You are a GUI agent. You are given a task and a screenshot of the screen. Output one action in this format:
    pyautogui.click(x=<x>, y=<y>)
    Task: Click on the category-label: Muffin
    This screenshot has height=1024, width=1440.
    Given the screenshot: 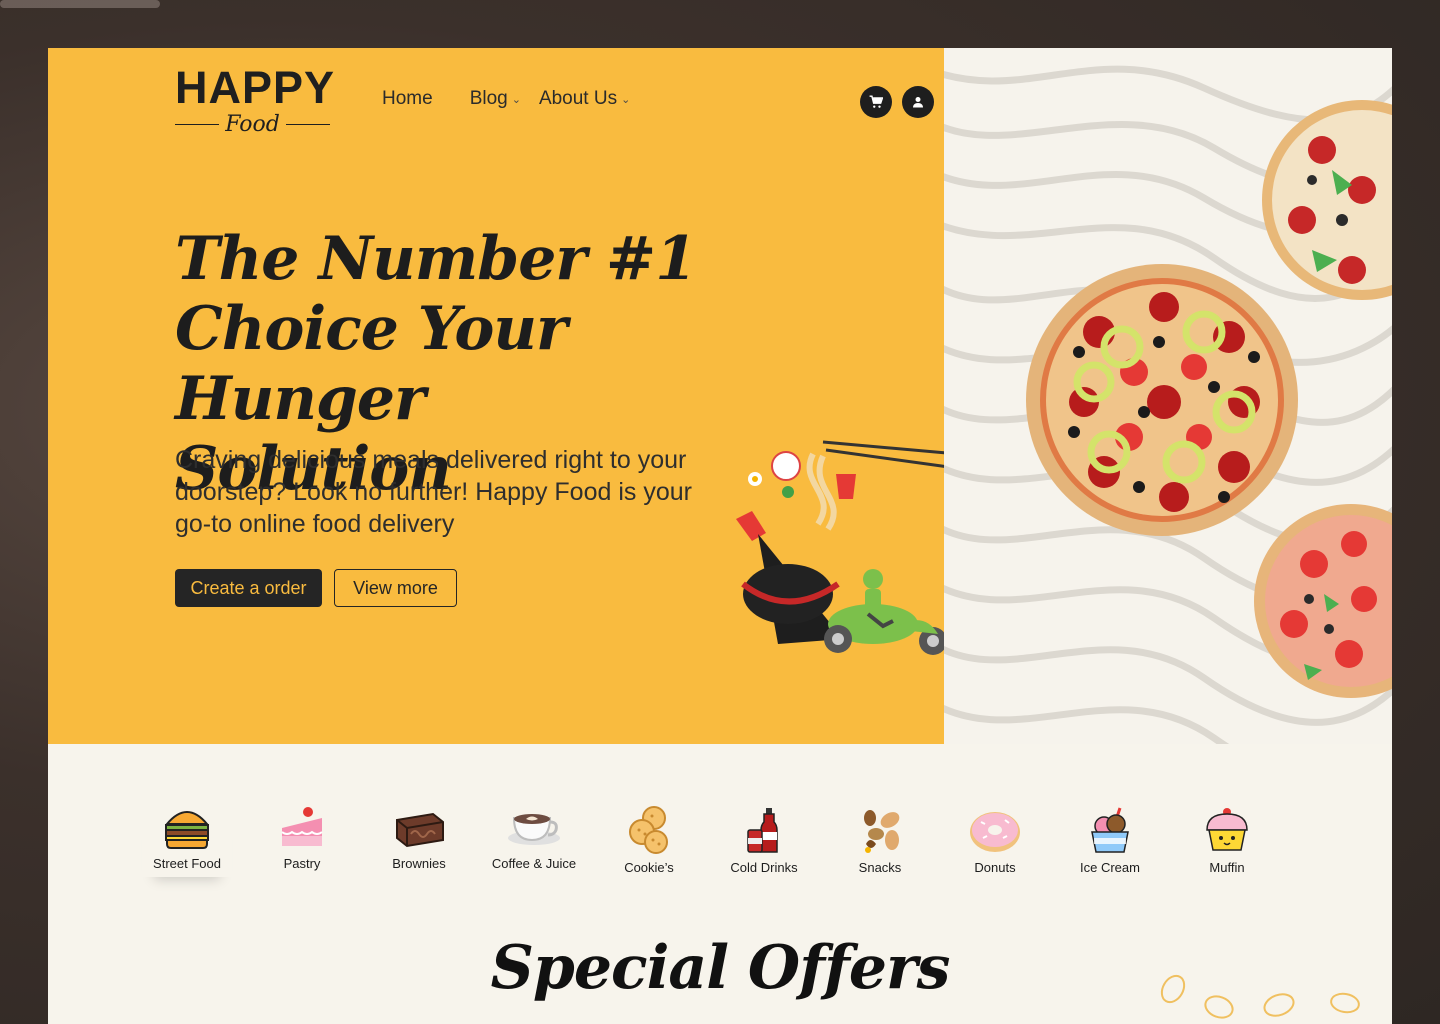 What is the action you would take?
    pyautogui.click(x=1227, y=867)
    